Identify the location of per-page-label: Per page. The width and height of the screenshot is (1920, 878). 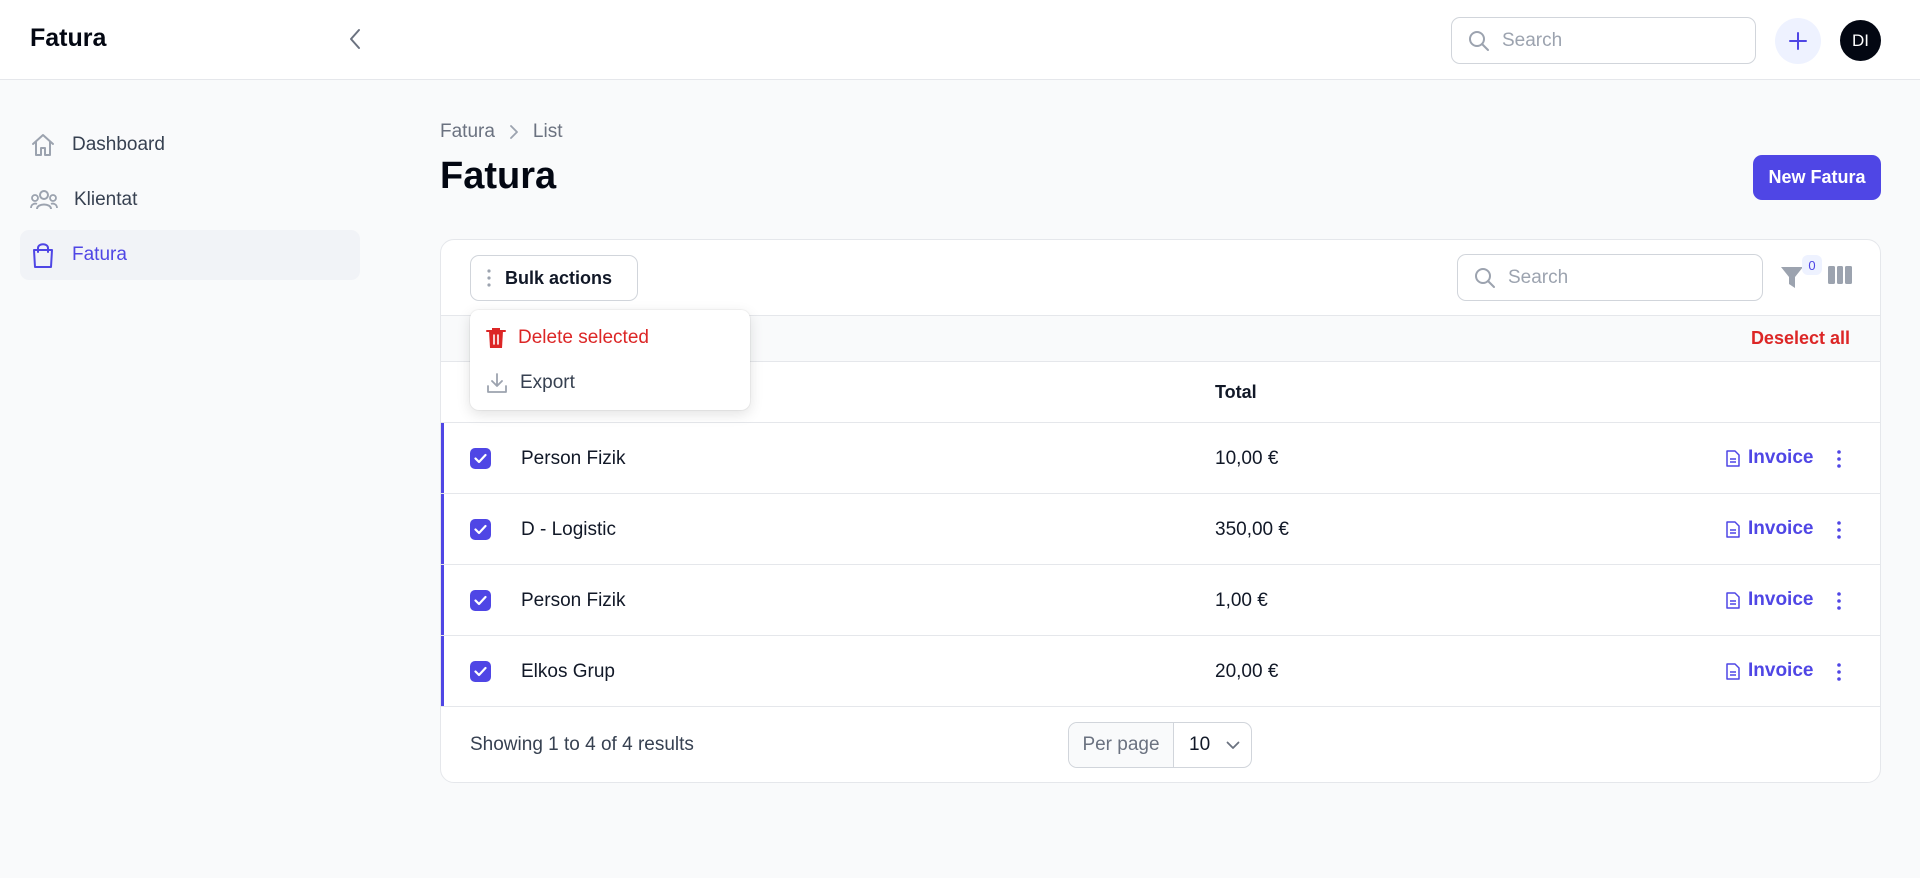
(1121, 745).